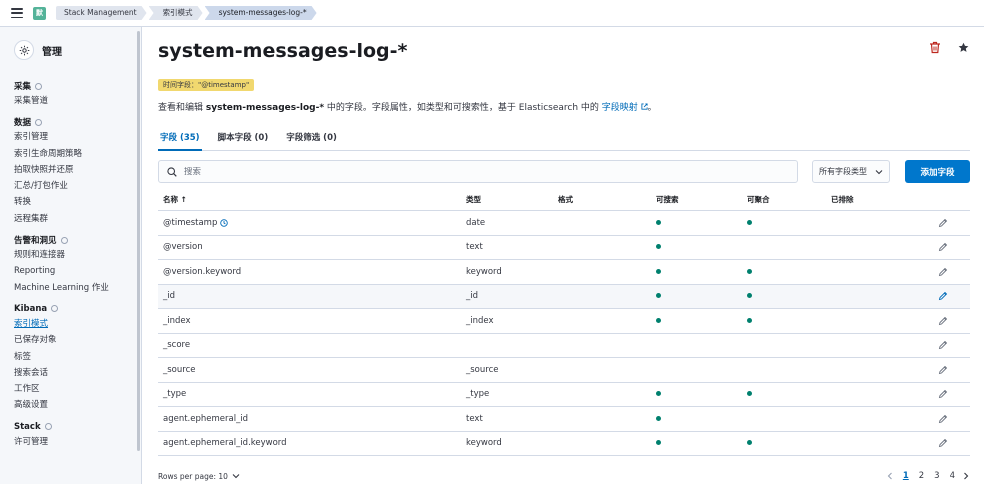  Describe the element at coordinates (243, 141) in the screenshot. I see `tab-scripted-fields: 脚本字段 (0)` at that location.